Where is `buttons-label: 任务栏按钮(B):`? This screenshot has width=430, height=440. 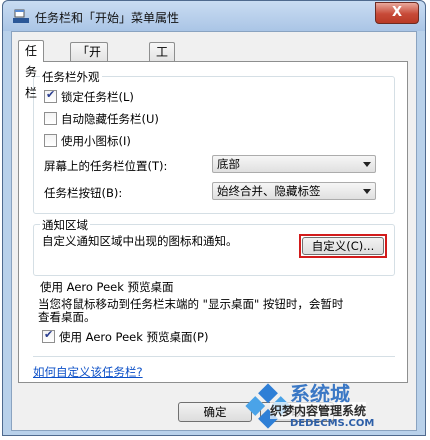
buttons-label: 任务栏按钮(B): is located at coordinates (83, 193).